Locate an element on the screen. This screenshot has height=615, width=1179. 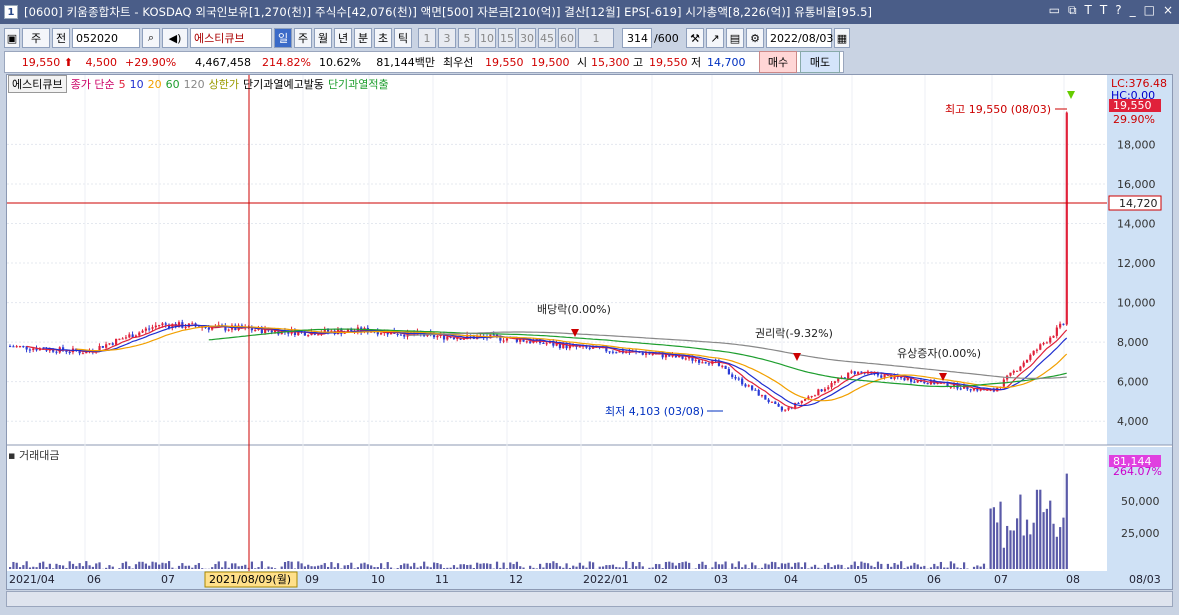
sell-button: 매도 is located at coordinates (820, 62).